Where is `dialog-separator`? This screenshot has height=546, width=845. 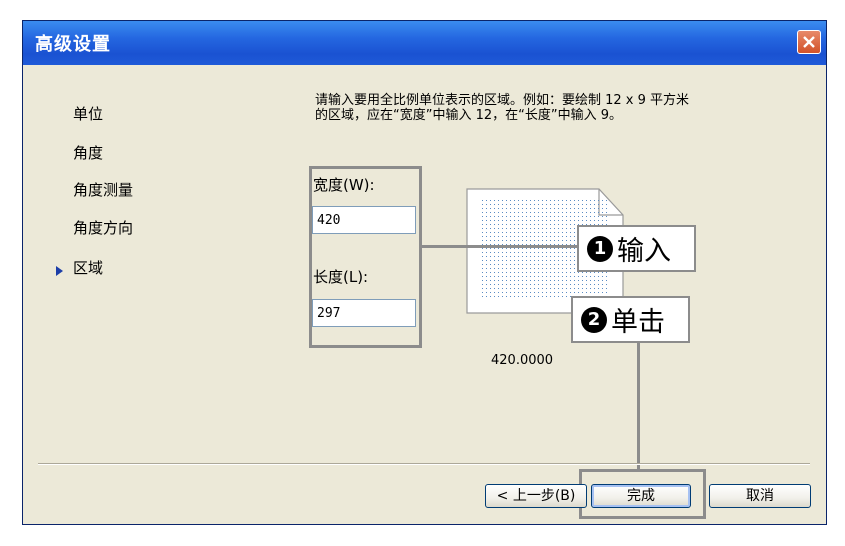 dialog-separator is located at coordinates (424, 464).